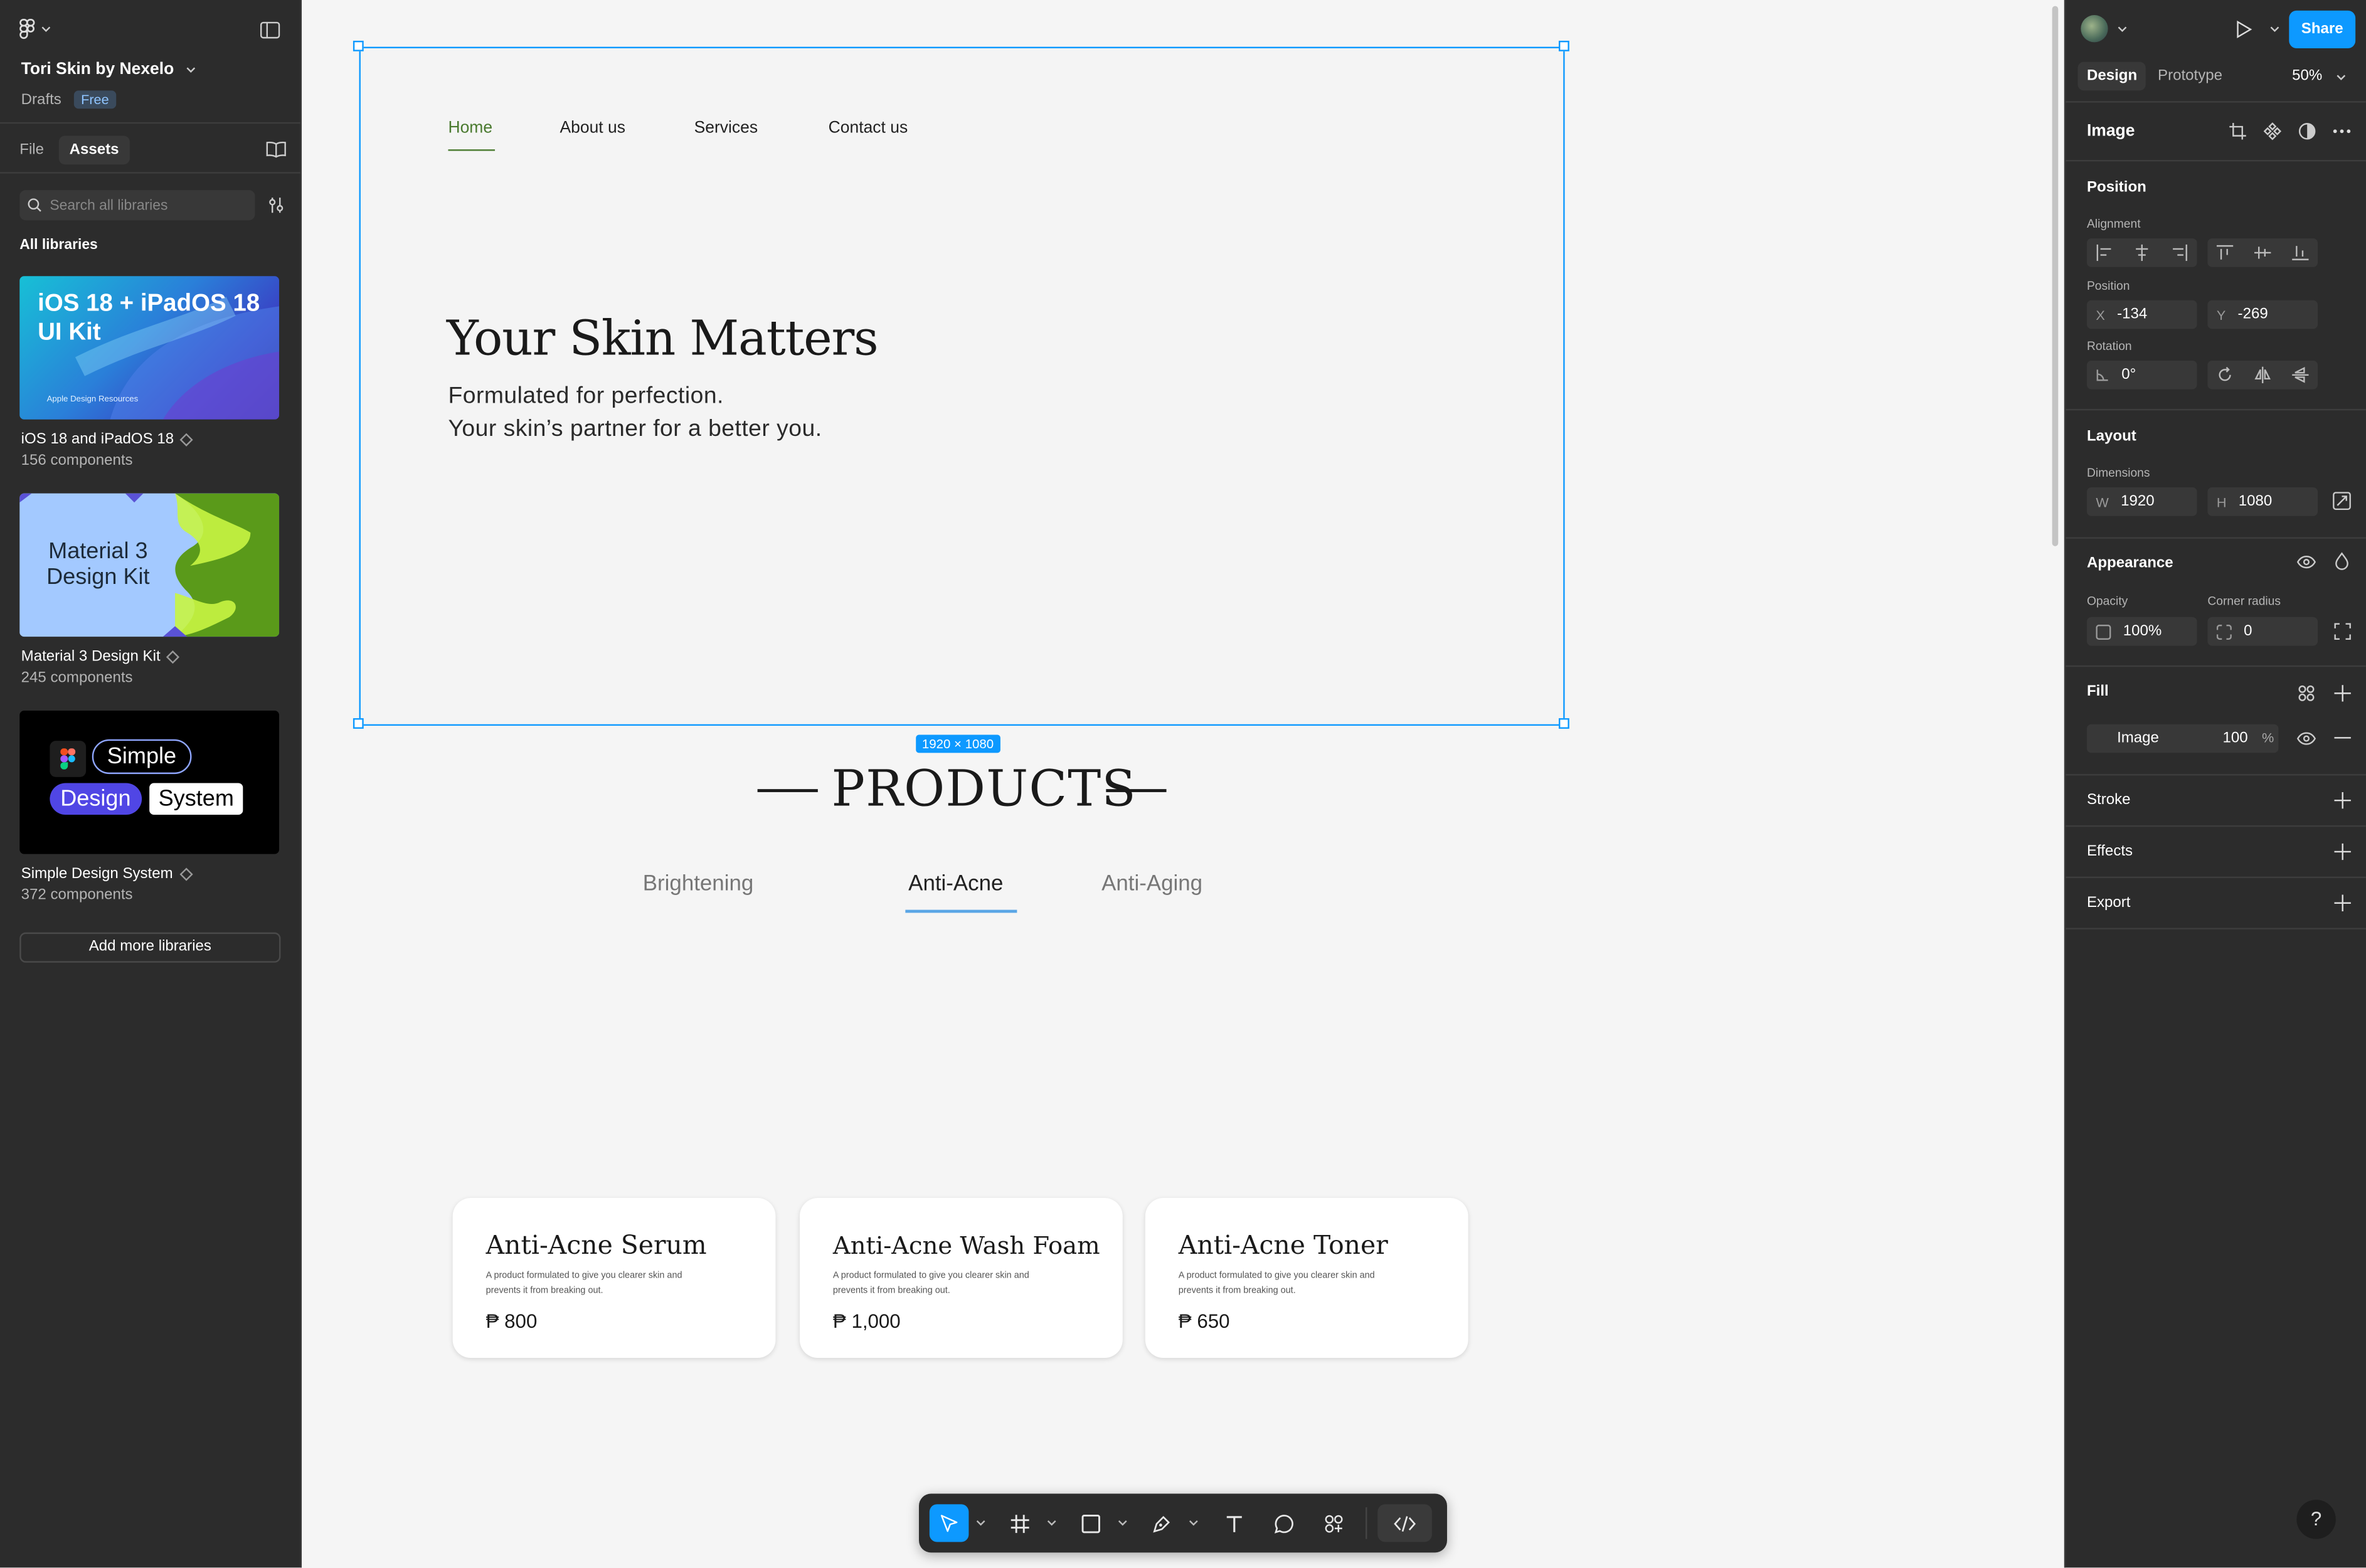  I want to click on resize-handle-tr, so click(1563, 45).